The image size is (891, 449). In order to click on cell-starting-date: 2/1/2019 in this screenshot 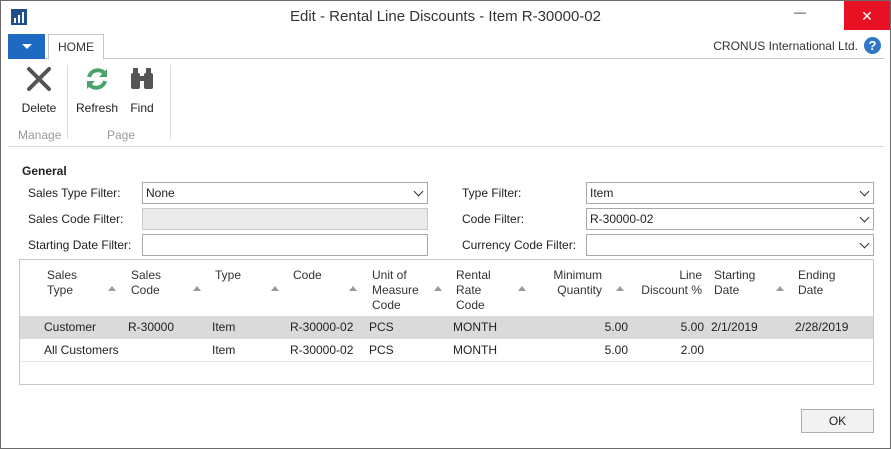, I will do `click(734, 327)`.